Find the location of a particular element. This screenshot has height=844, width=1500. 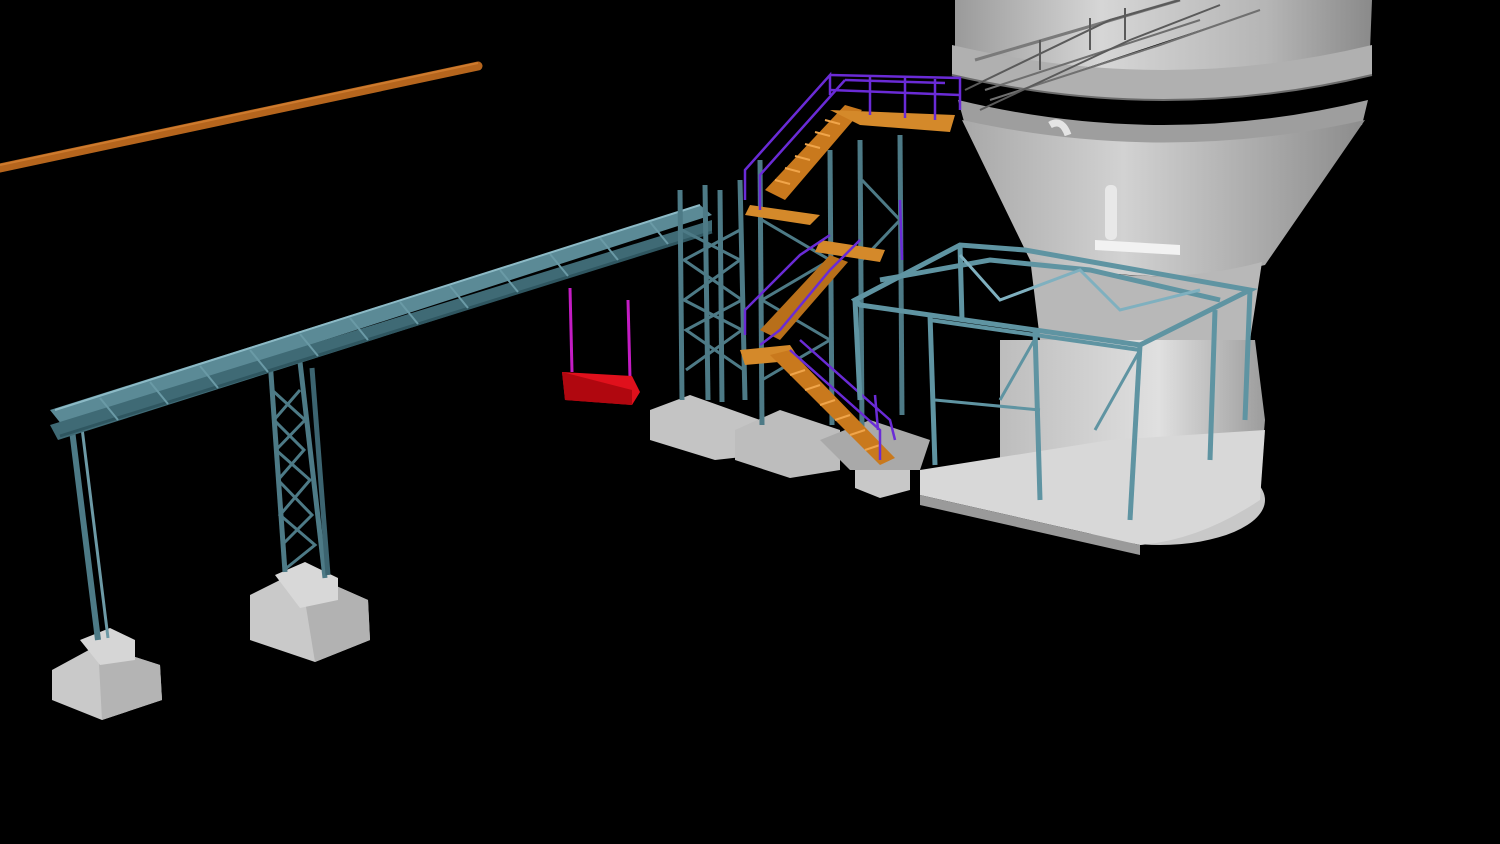

support-trestle-middle is located at coordinates (299, 469).